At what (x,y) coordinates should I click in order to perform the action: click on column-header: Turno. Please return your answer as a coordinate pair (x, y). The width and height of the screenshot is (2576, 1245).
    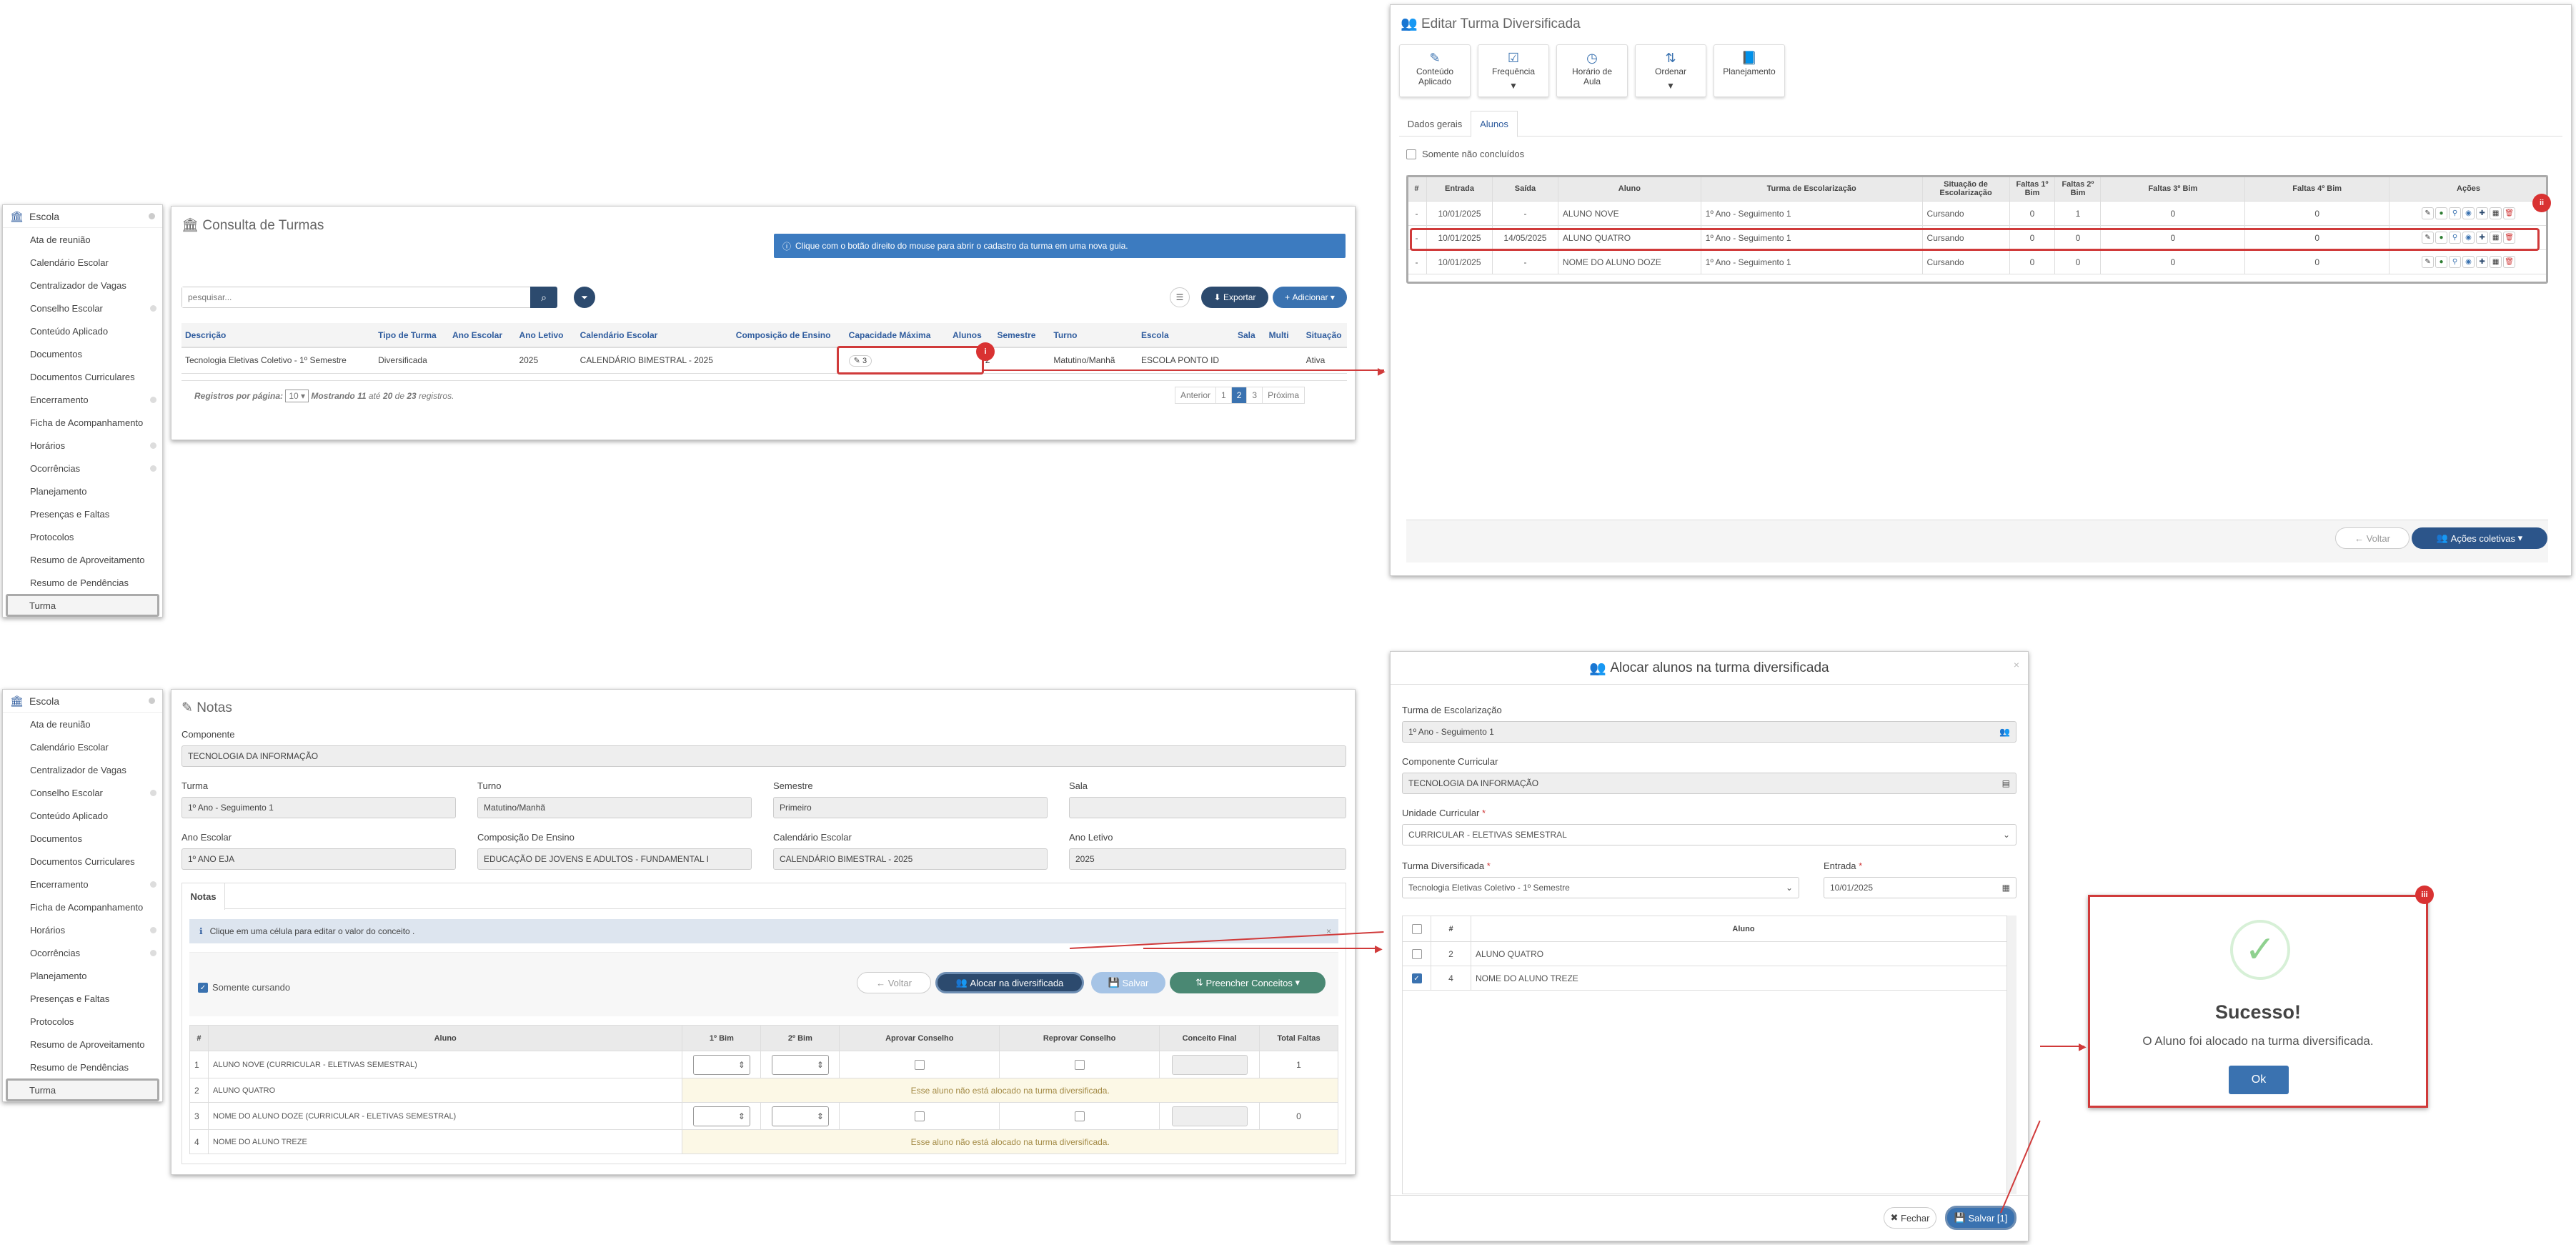
    Looking at the image, I should click on (1094, 336).